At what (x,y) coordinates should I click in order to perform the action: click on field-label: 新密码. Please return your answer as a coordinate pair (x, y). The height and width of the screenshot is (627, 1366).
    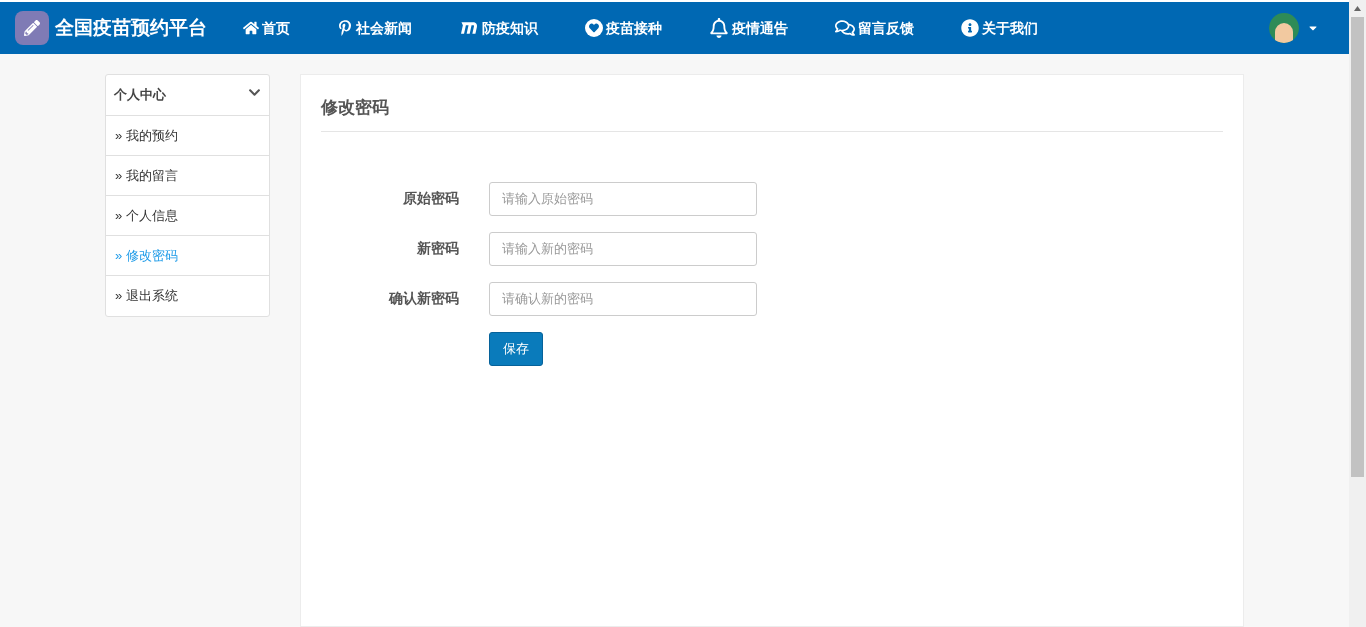
    Looking at the image, I should click on (437, 248).